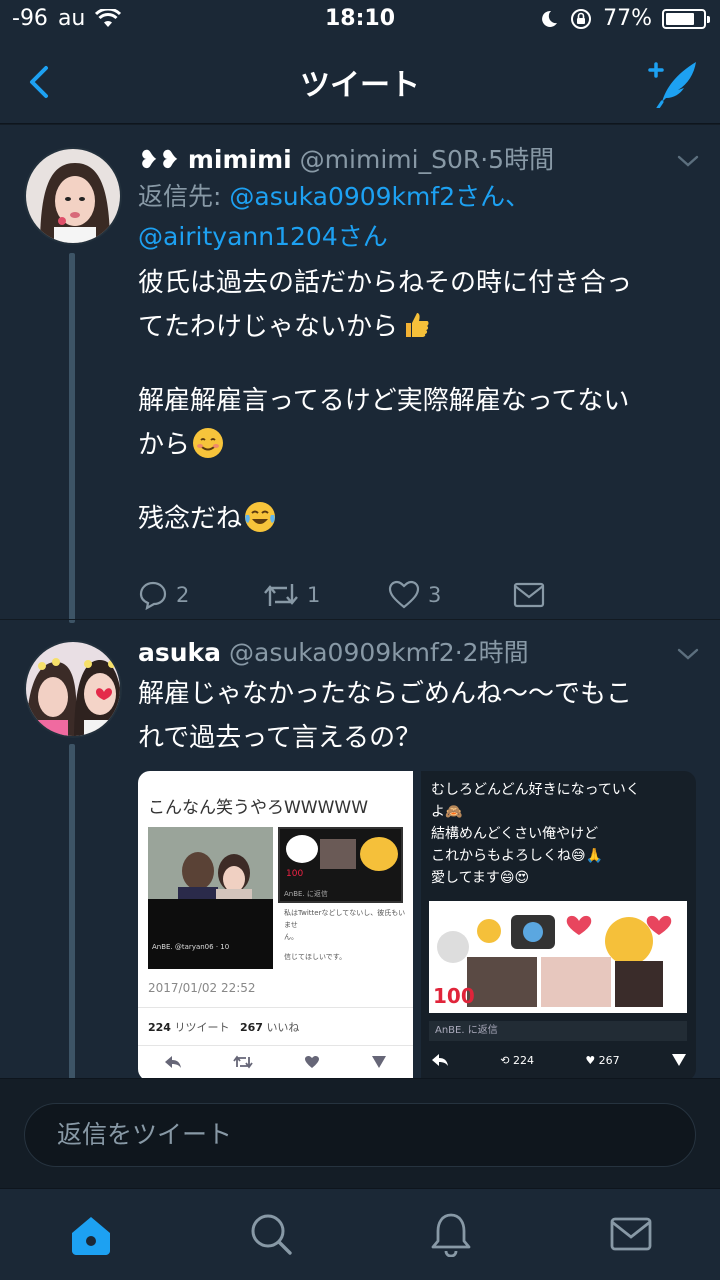 The height and width of the screenshot is (1280, 720). Describe the element at coordinates (550, 18) in the screenshot. I see `moon-icon` at that location.